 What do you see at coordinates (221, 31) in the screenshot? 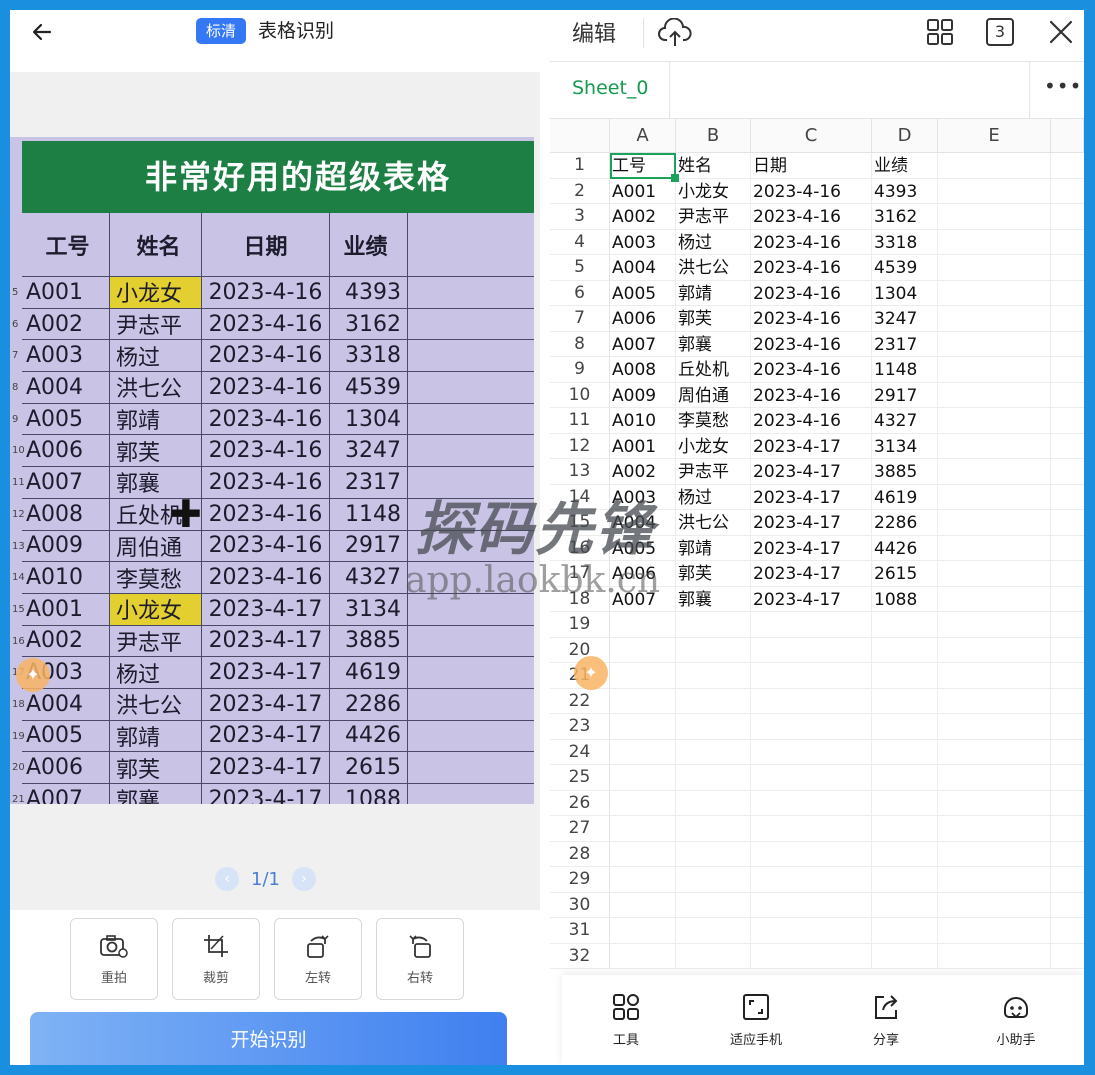
I see `quality-badge: 标清` at bounding box center [221, 31].